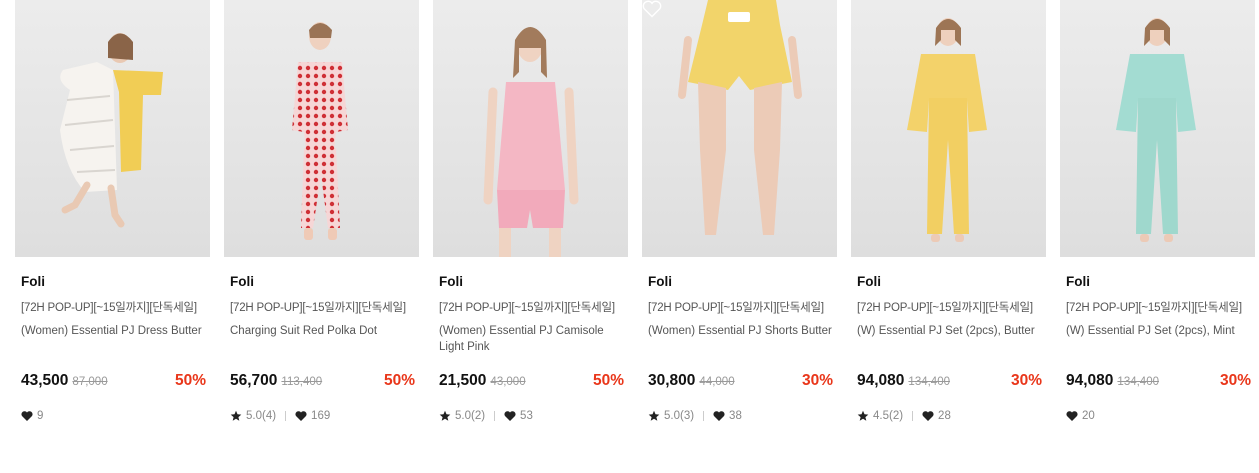  I want to click on like-count: 53, so click(526, 416).